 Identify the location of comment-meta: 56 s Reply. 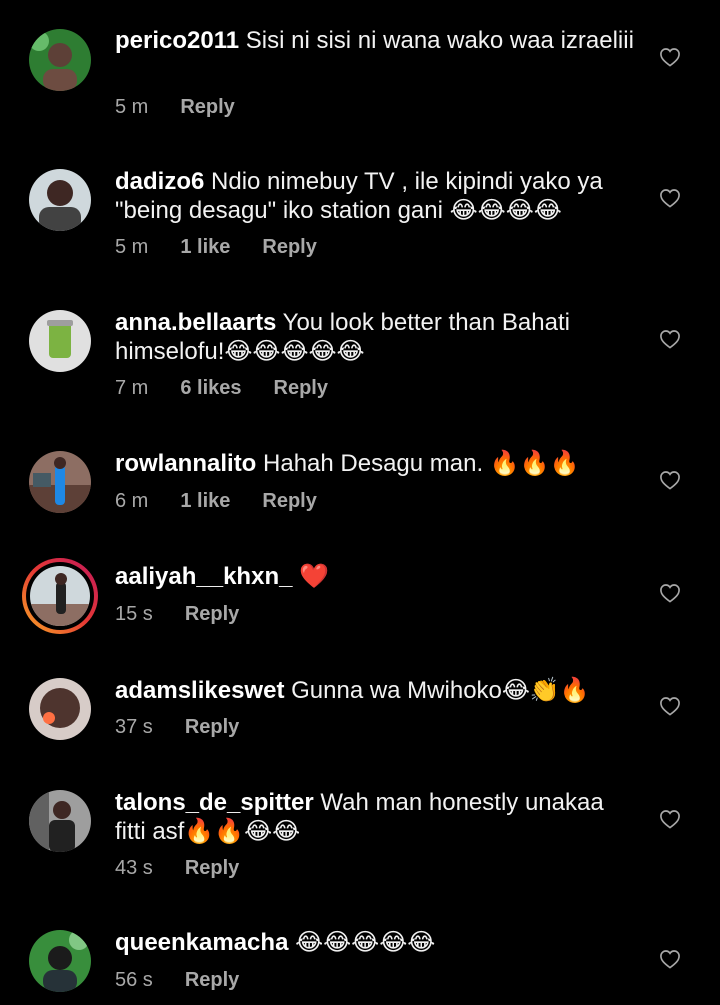
(193, 980).